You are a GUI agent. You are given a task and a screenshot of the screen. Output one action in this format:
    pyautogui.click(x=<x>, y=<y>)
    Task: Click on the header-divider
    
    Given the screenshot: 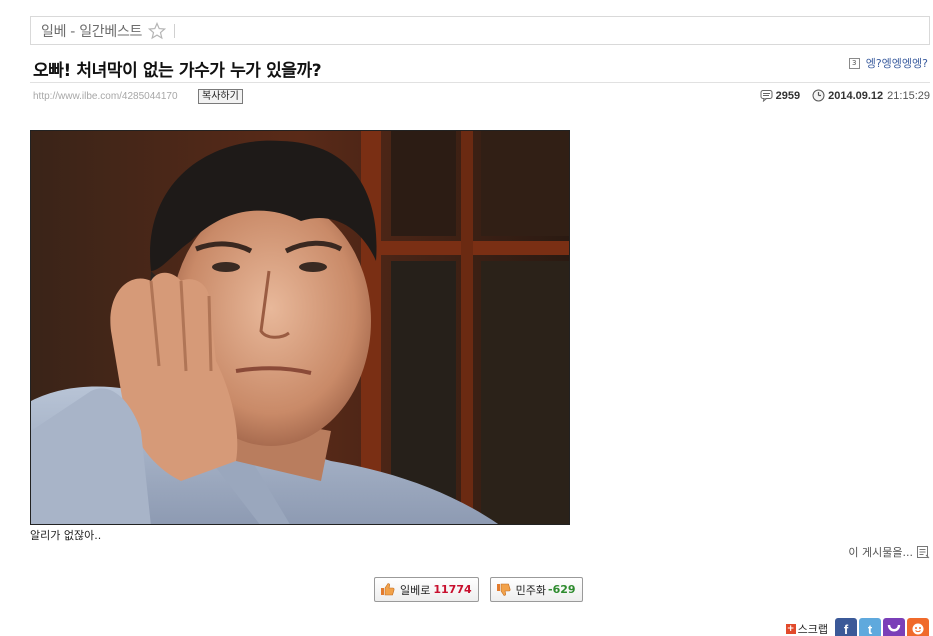 What is the action you would take?
    pyautogui.click(x=175, y=30)
    